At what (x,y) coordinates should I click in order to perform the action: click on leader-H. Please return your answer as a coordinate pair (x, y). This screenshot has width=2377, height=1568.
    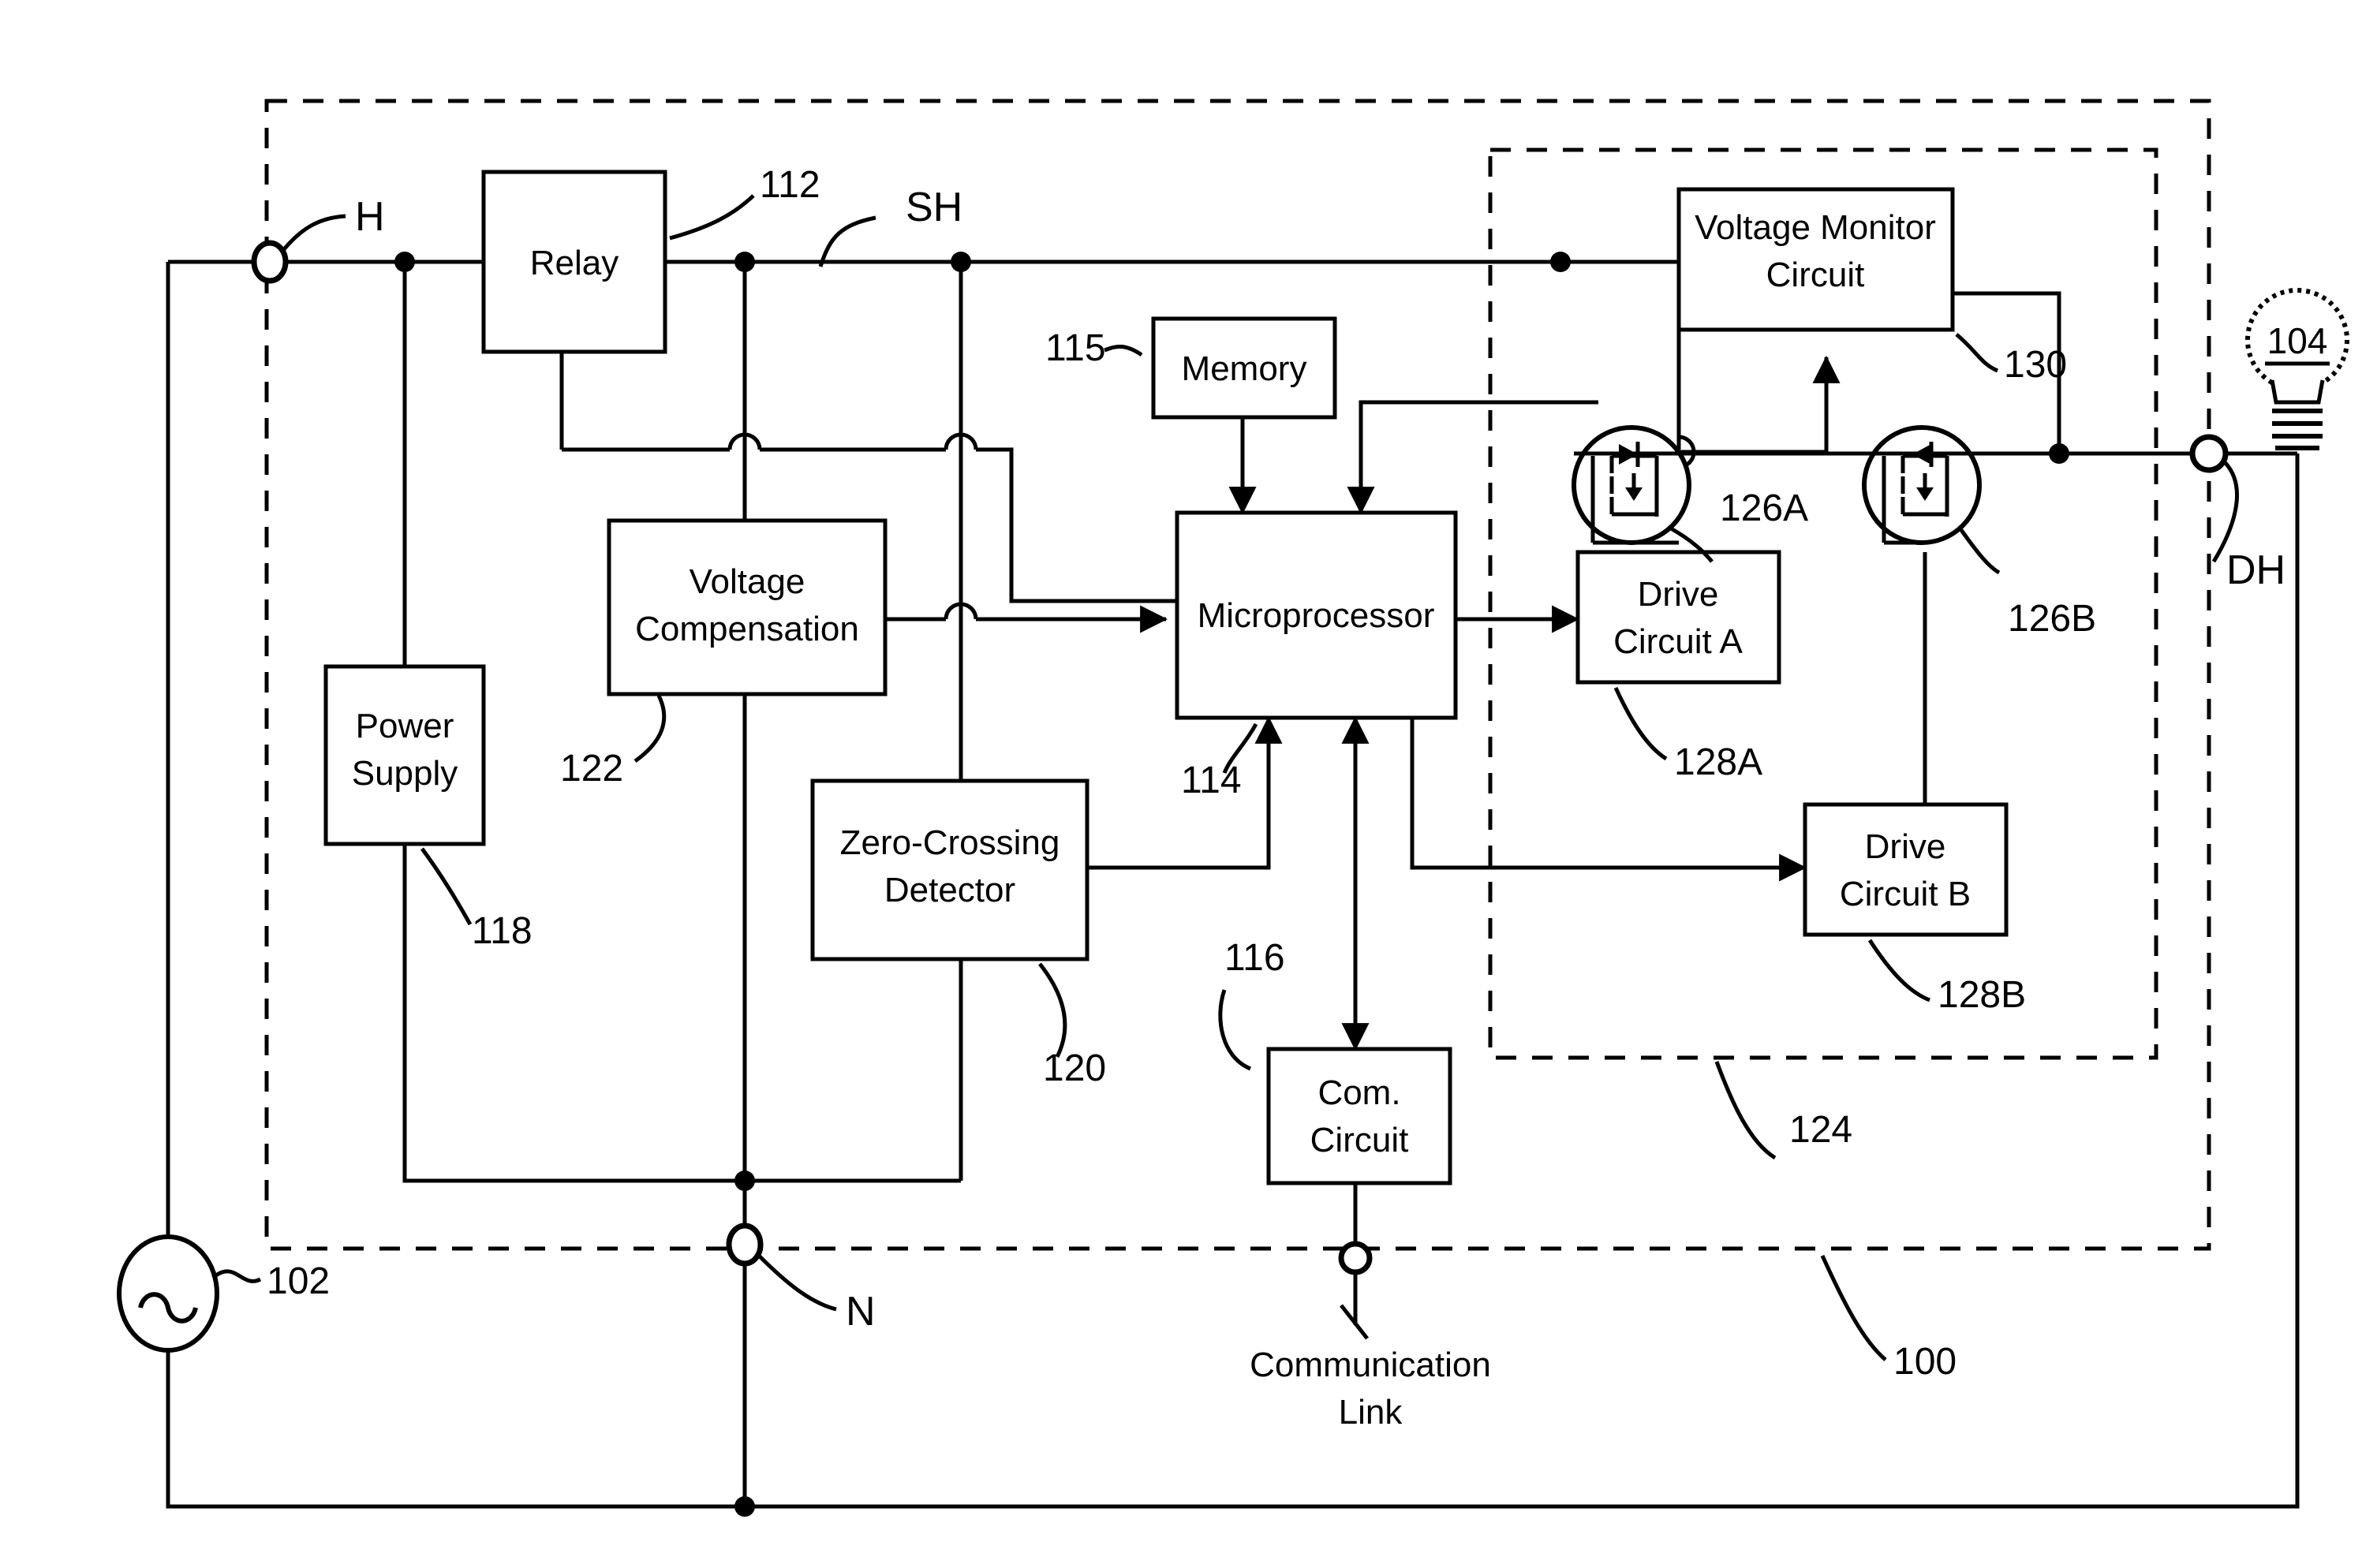
    Looking at the image, I should click on (314, 232).